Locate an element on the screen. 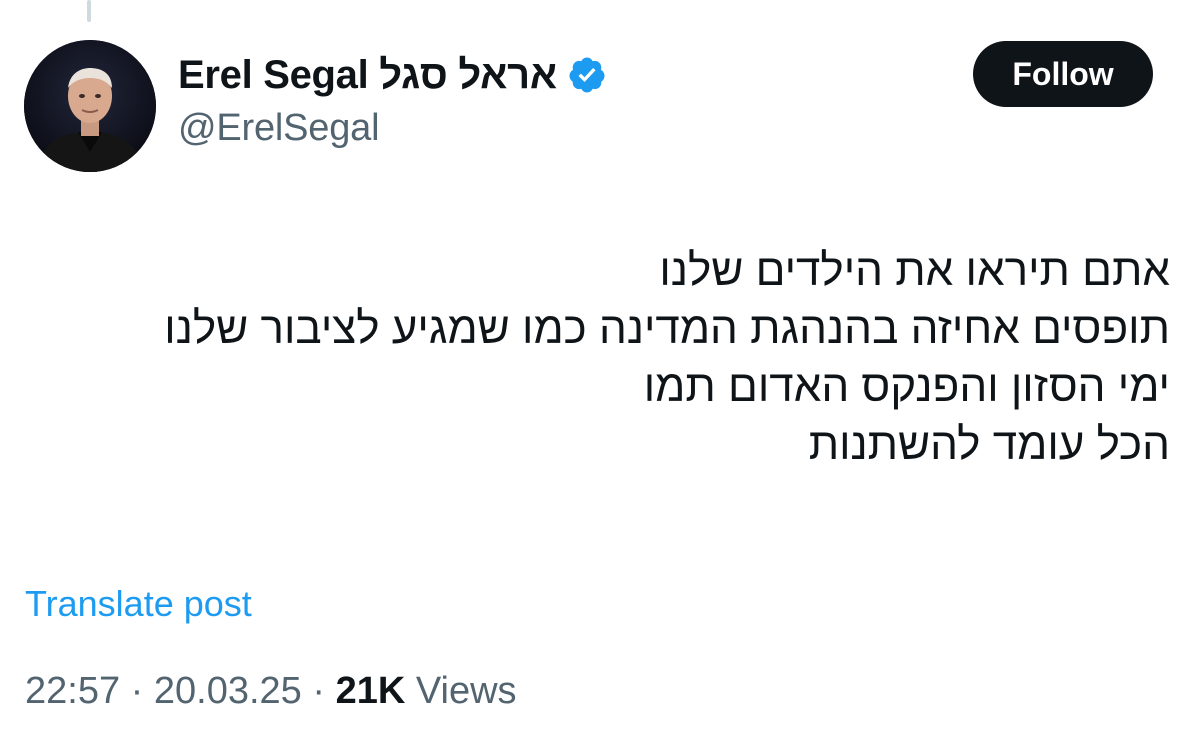 This screenshot has width=1200, height=732. verified-badge-icon is located at coordinates (587, 75).